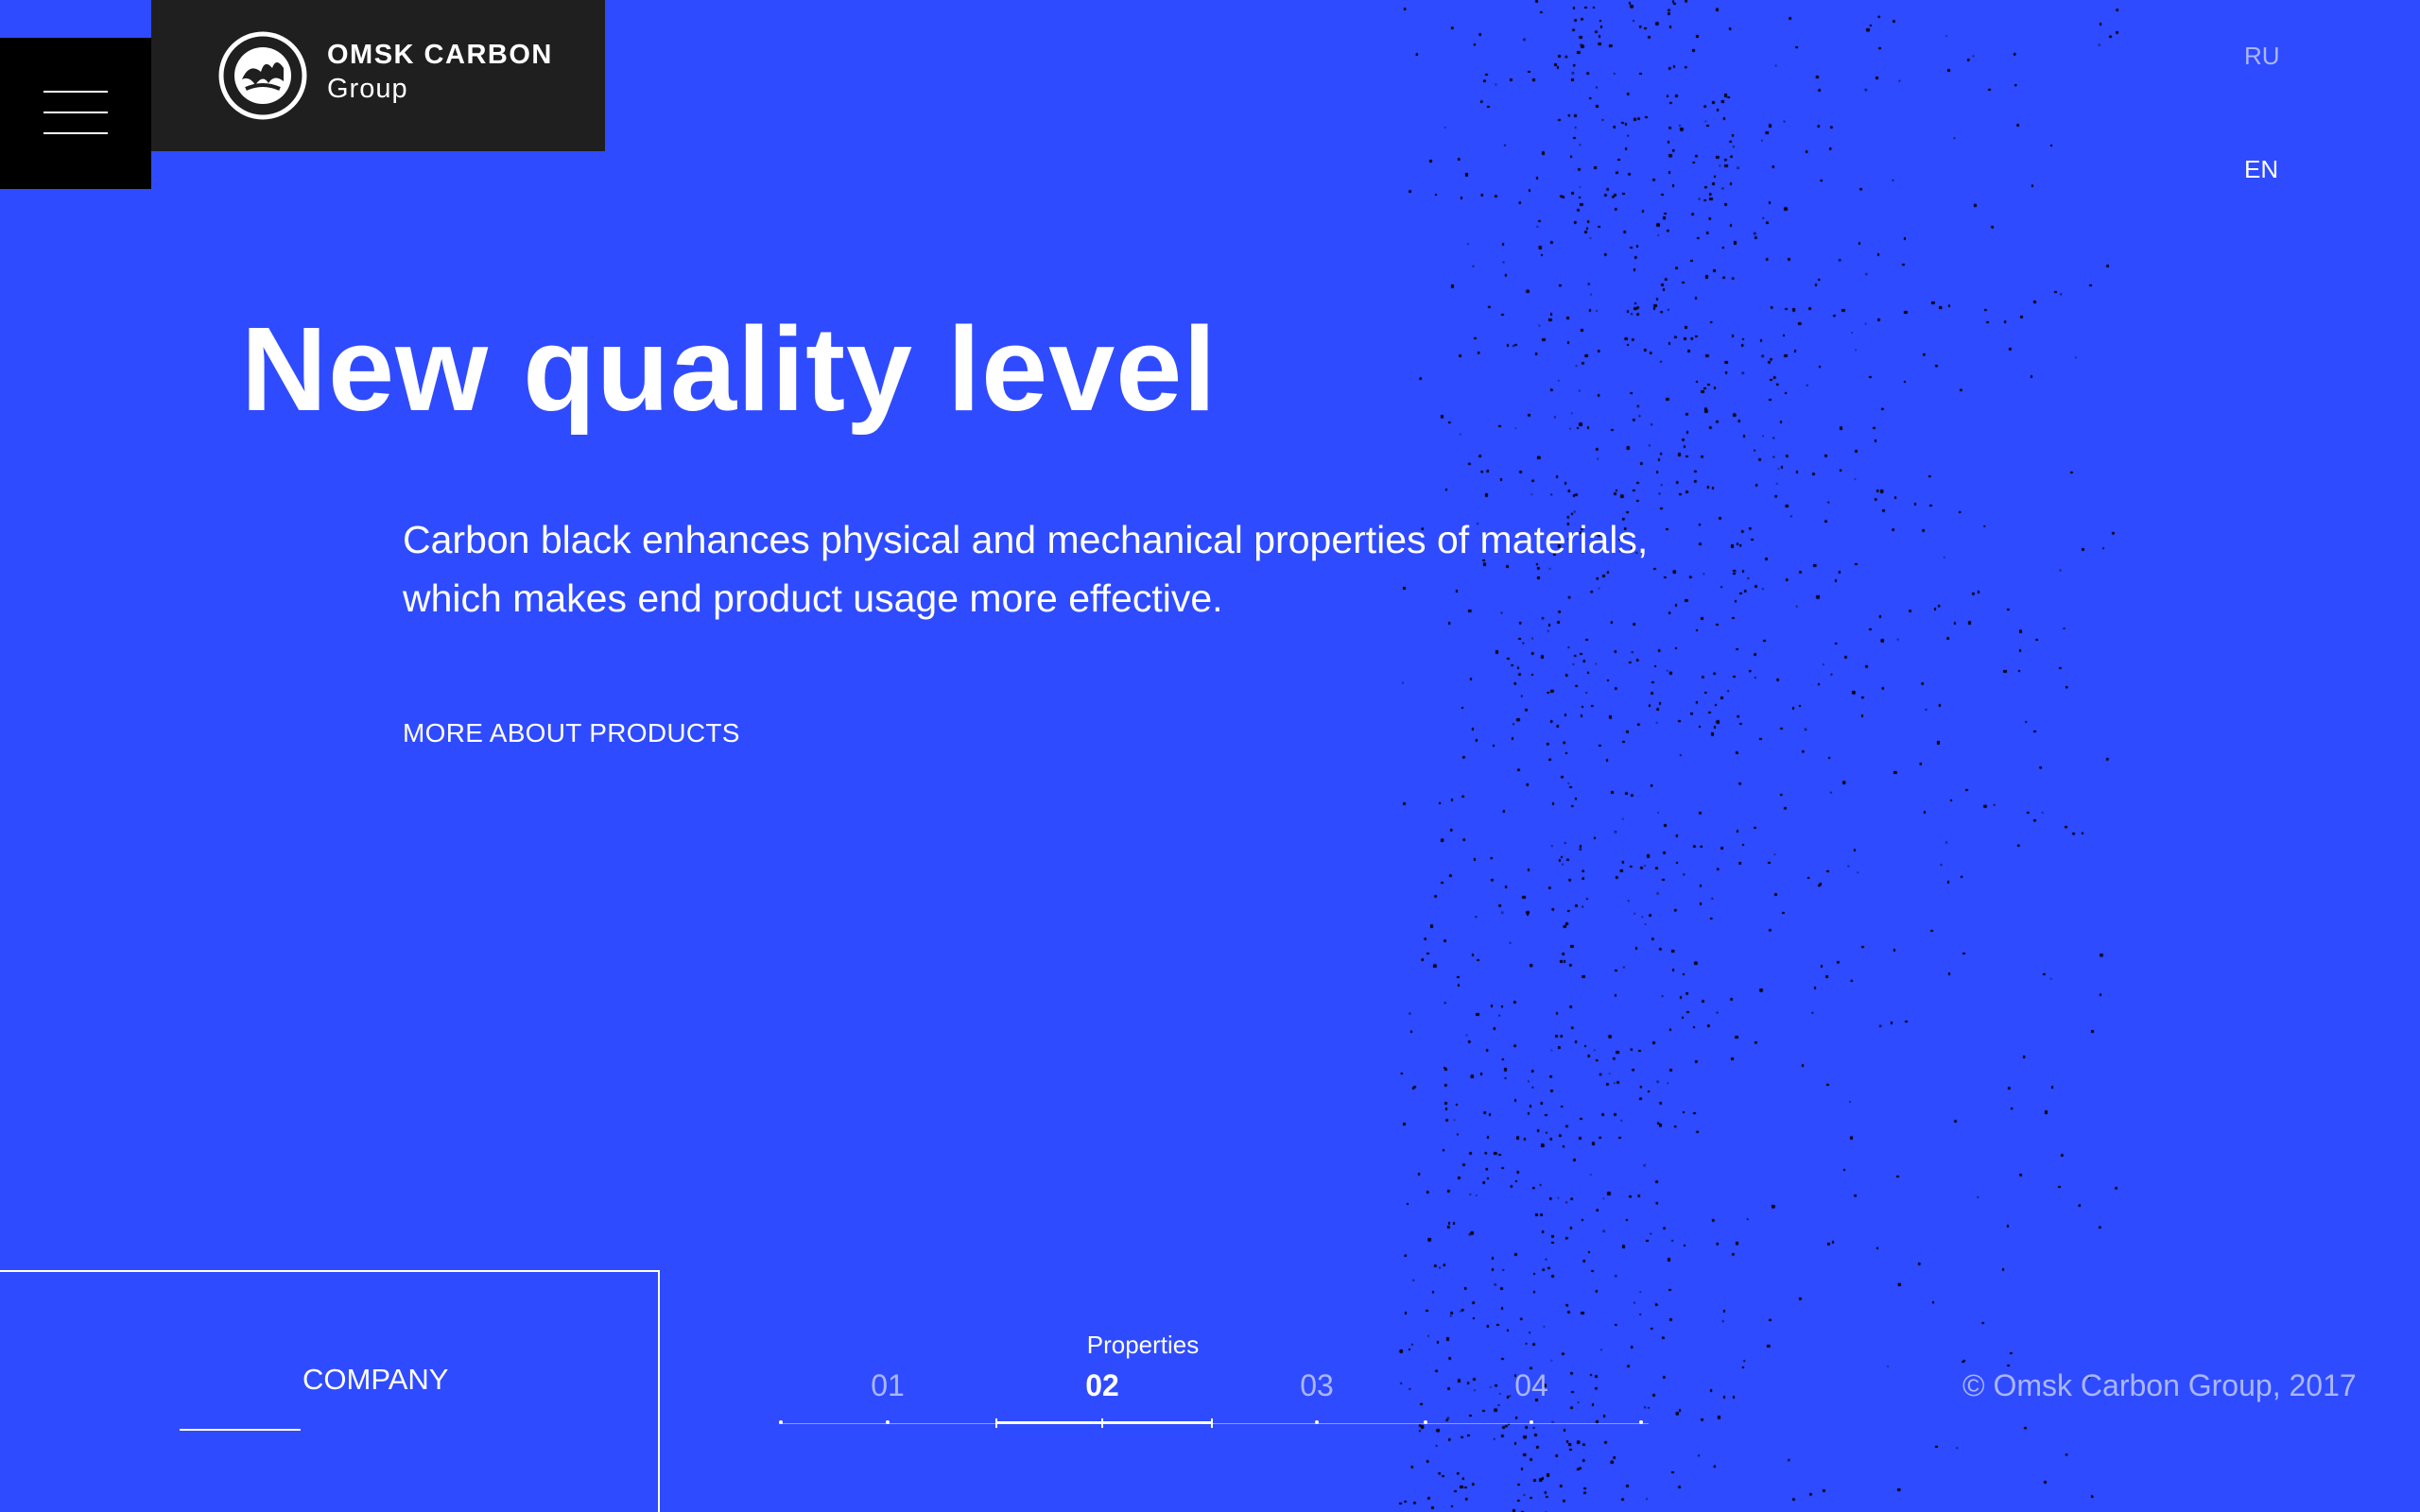  Describe the element at coordinates (2261, 169) in the screenshot. I see `language-en-link: EN` at that location.